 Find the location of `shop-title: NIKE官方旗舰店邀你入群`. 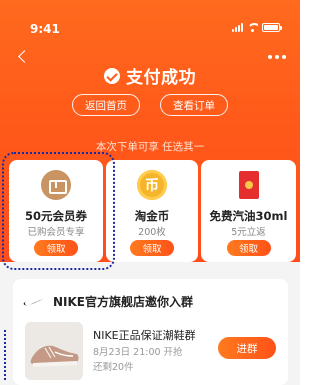

shop-title: NIKE官方旗舰店邀你入群 is located at coordinates (123, 302).